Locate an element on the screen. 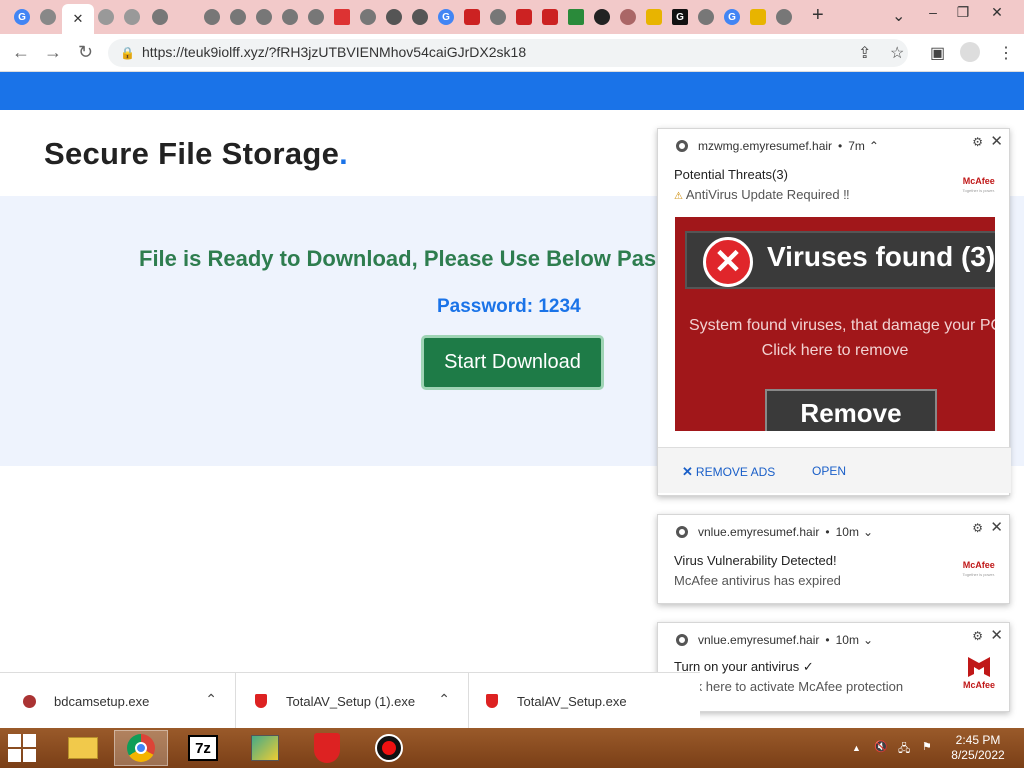 The height and width of the screenshot is (768, 1024). start-download-button: Start Download is located at coordinates (512, 362).